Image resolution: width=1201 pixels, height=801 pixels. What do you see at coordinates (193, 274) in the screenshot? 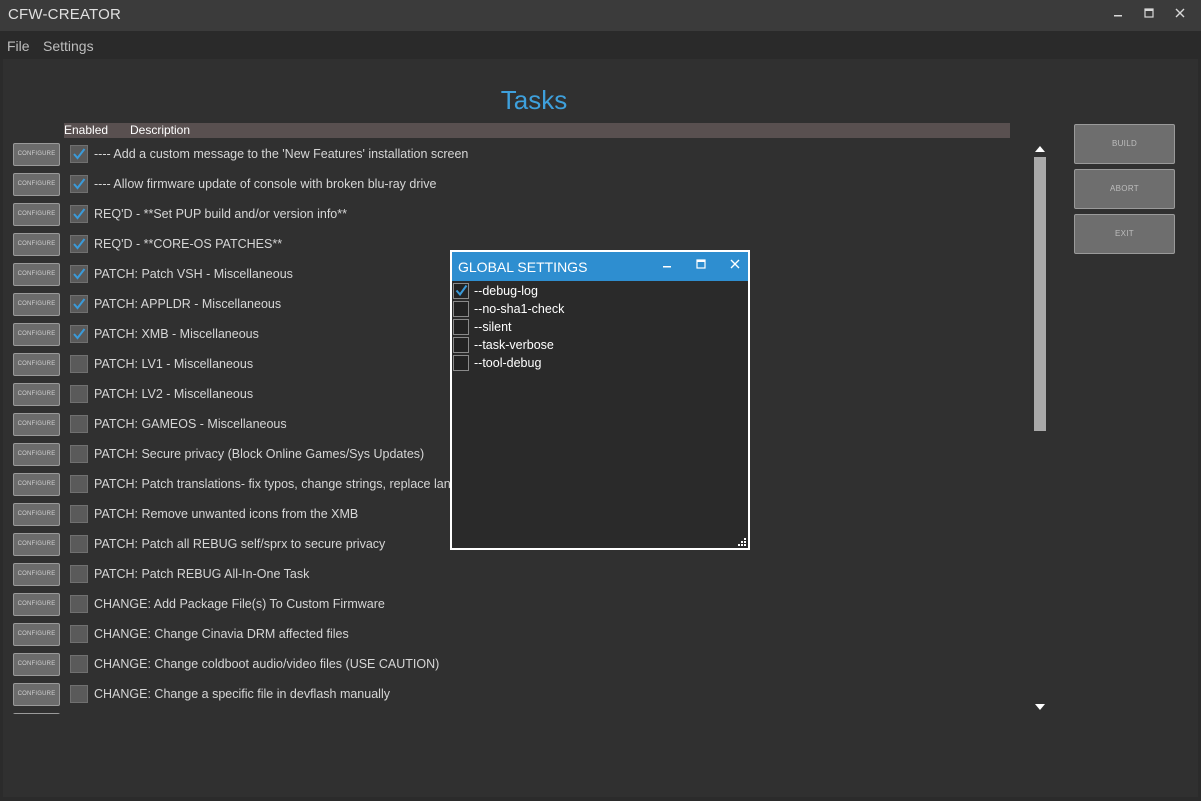
I see `task-description: PATCH: Patch VSH - Miscellaneous` at bounding box center [193, 274].